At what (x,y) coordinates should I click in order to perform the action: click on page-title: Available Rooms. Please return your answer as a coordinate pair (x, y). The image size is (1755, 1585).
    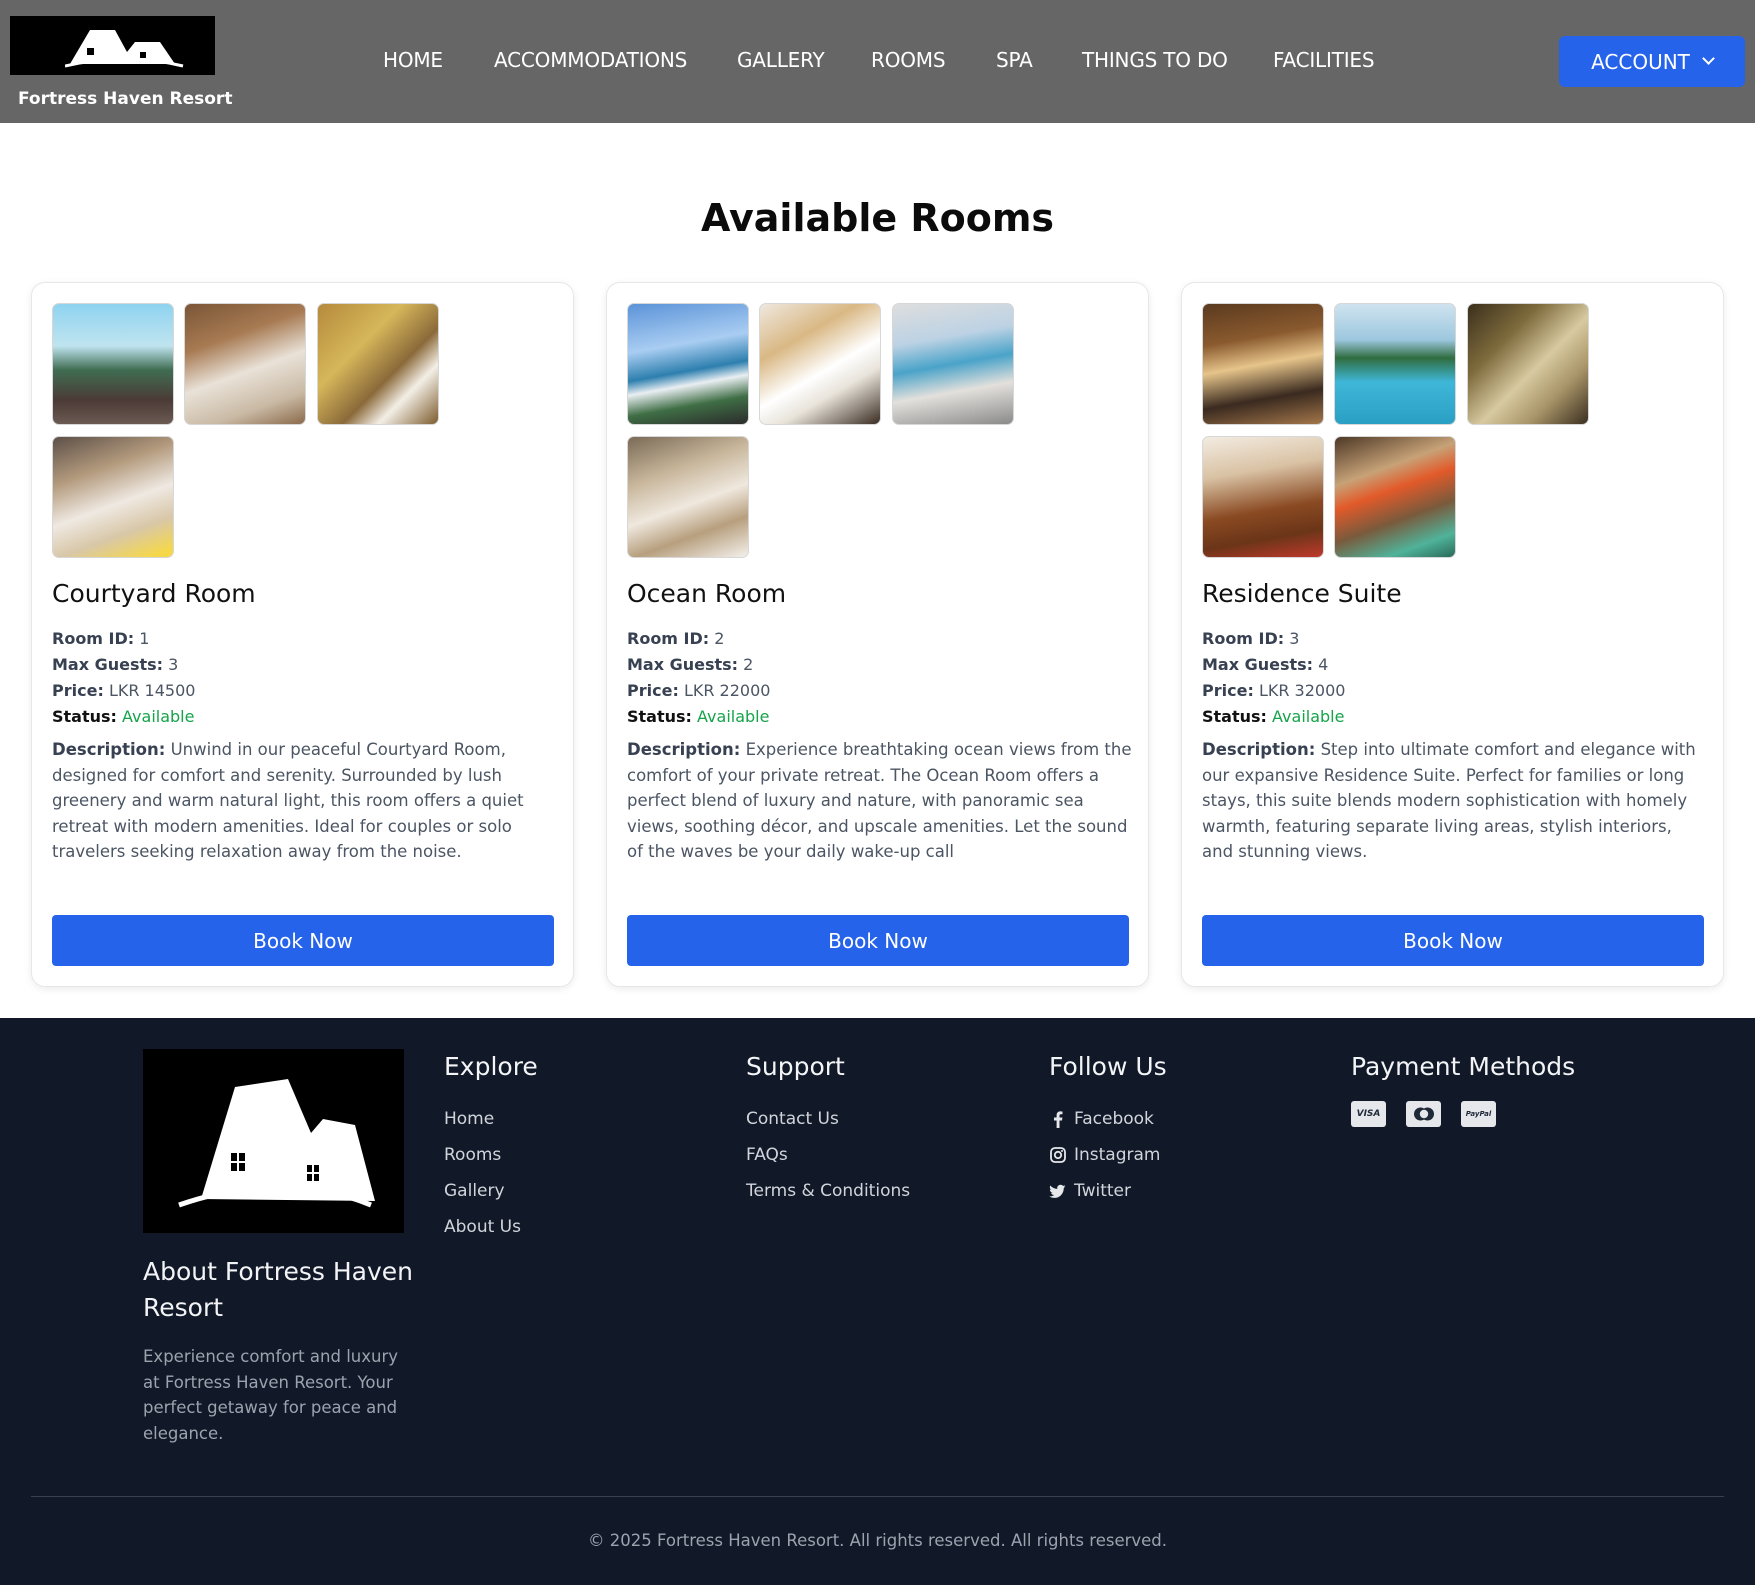
    Looking at the image, I should click on (877, 218).